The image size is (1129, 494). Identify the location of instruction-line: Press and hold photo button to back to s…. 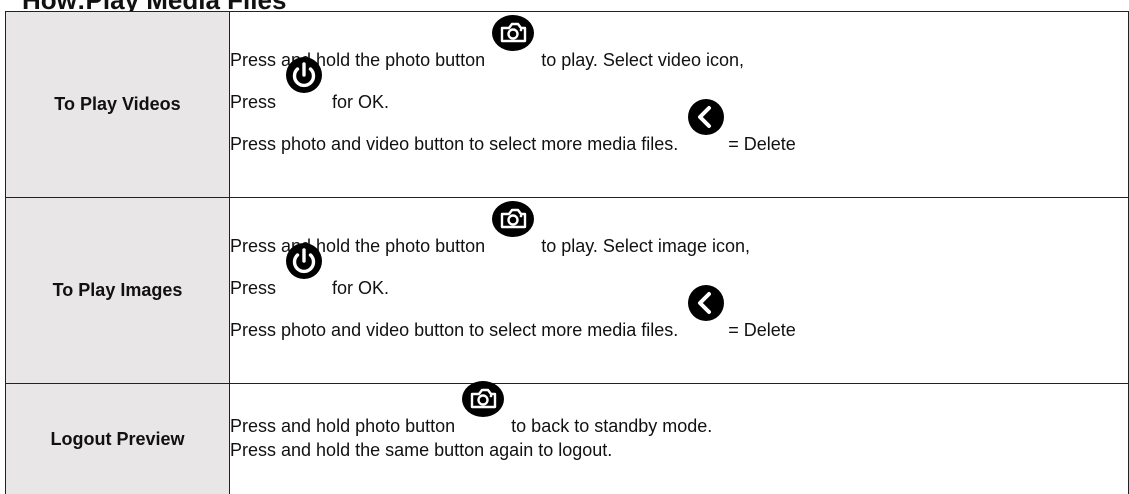
(679, 427).